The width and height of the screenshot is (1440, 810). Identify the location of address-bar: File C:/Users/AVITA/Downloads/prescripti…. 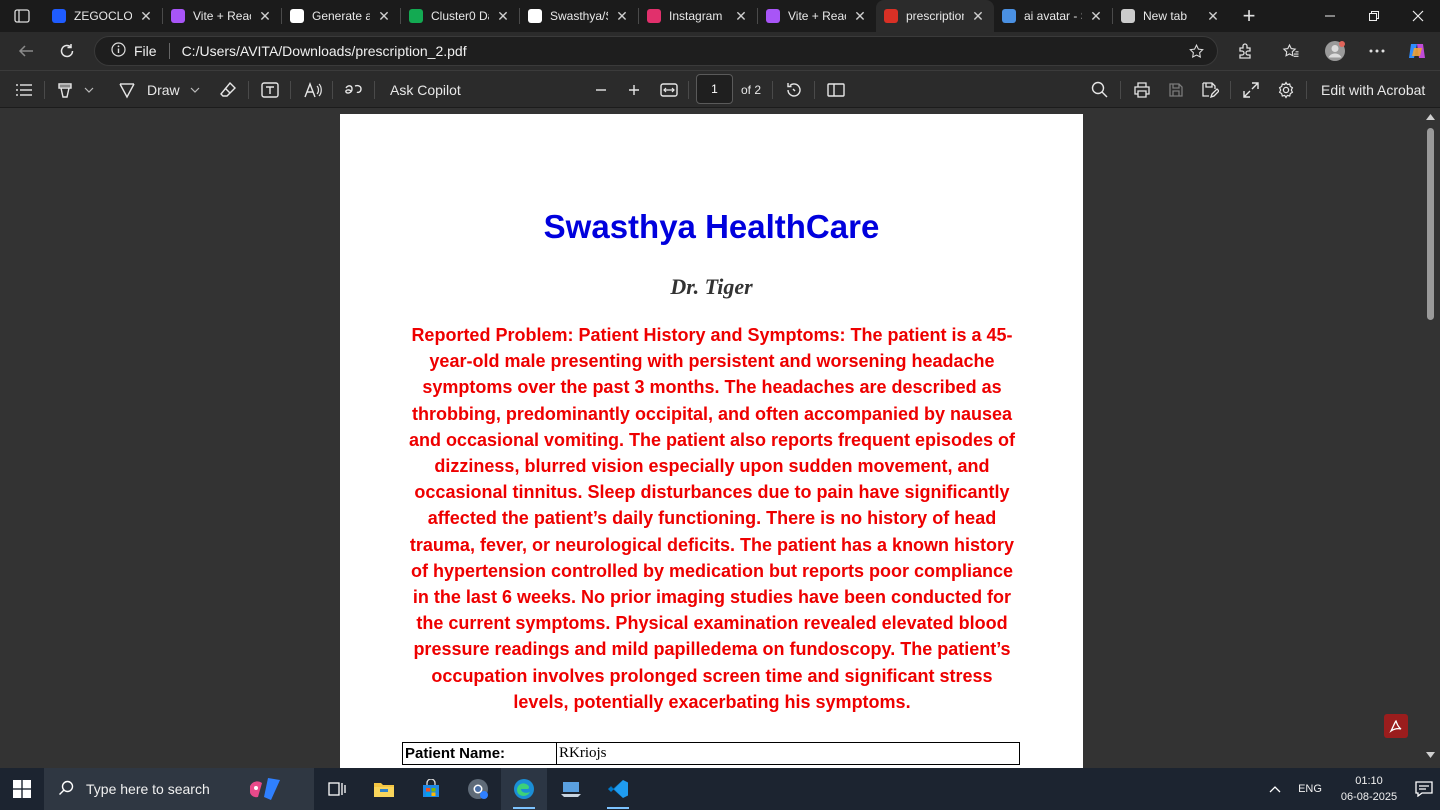
(656, 51).